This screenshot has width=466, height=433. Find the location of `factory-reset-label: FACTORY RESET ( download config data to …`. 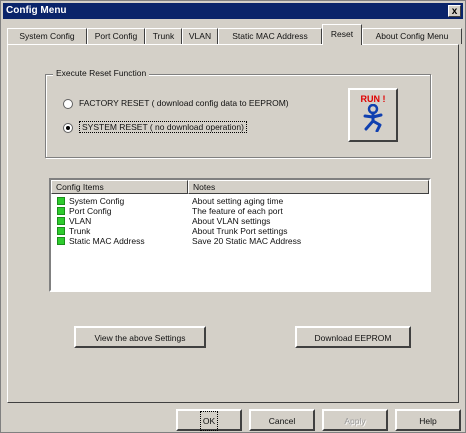

factory-reset-label: FACTORY RESET ( download config data to … is located at coordinates (184, 103).